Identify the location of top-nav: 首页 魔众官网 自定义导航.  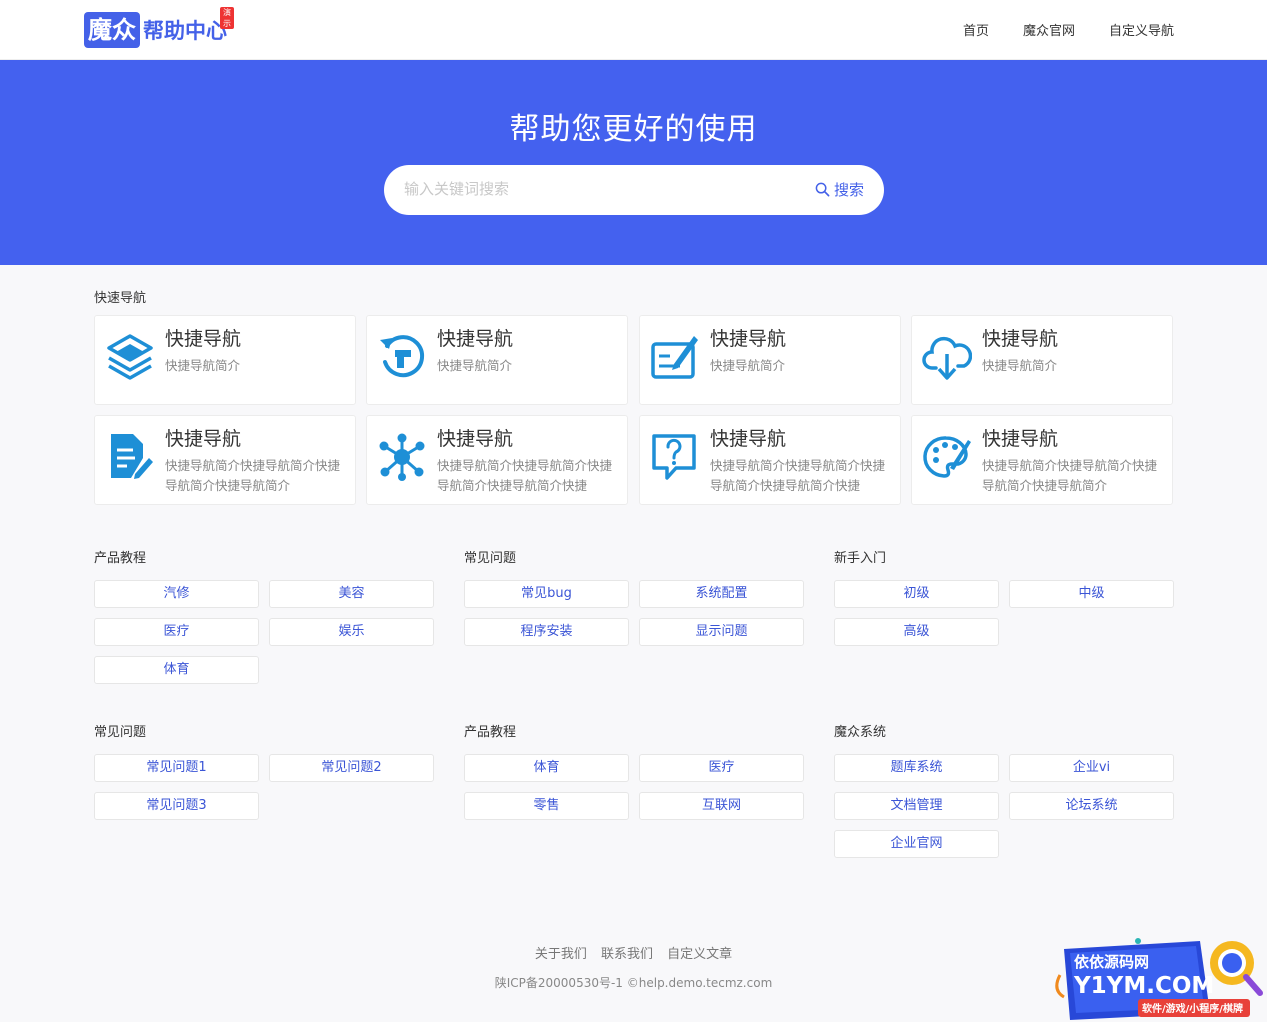
(1051, 29).